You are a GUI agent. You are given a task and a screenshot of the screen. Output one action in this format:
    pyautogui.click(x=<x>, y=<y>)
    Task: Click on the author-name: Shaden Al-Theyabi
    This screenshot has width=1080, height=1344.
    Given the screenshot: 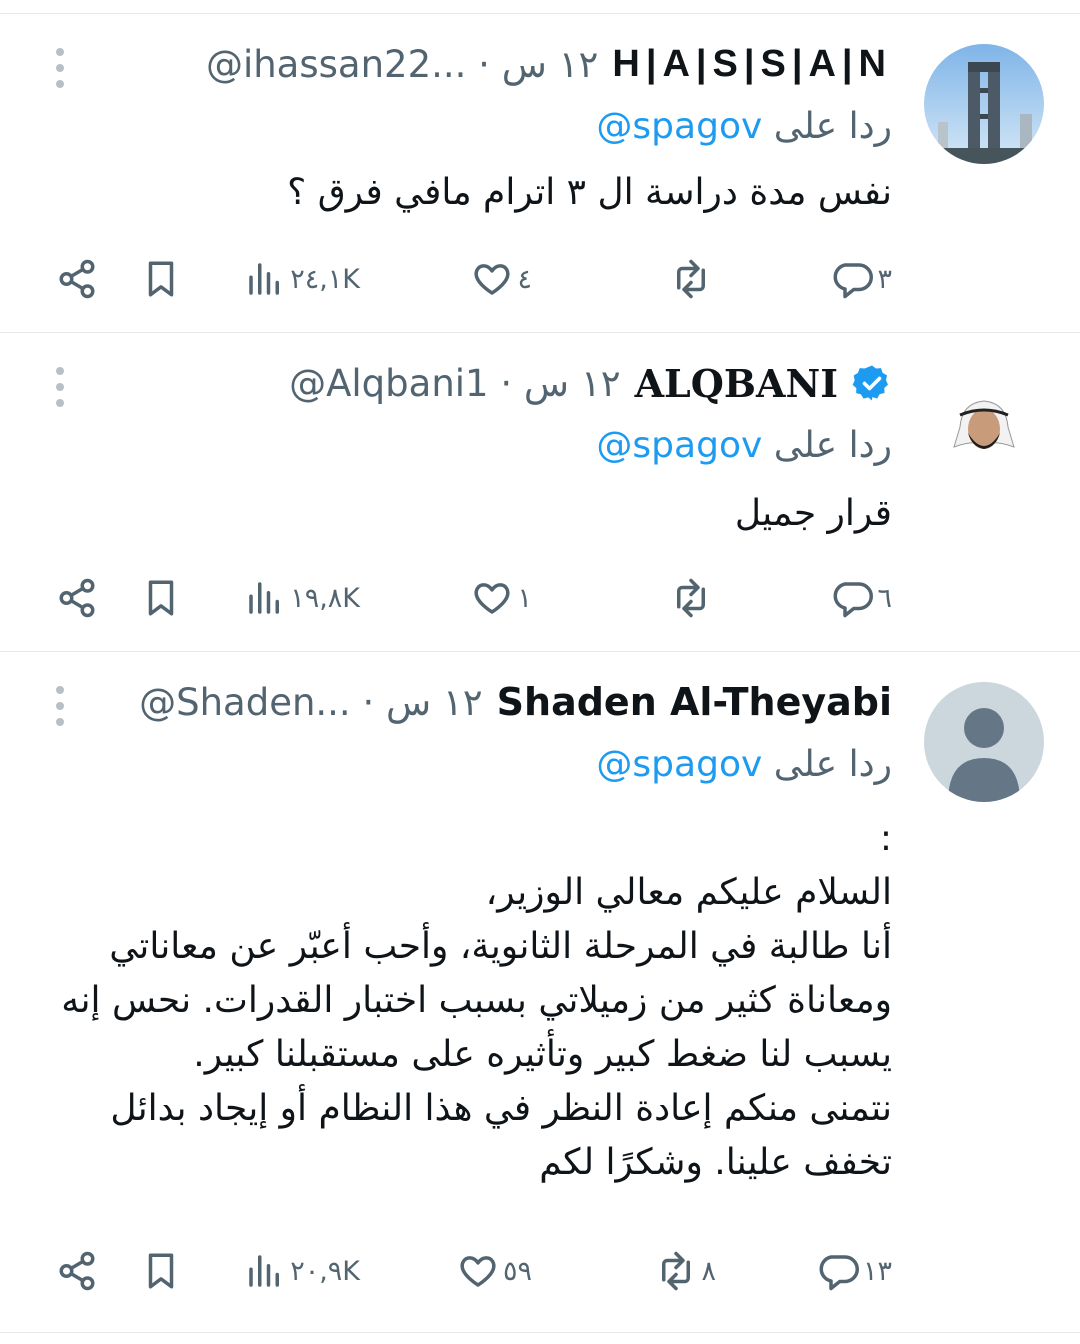 What is the action you would take?
    pyautogui.click(x=694, y=702)
    